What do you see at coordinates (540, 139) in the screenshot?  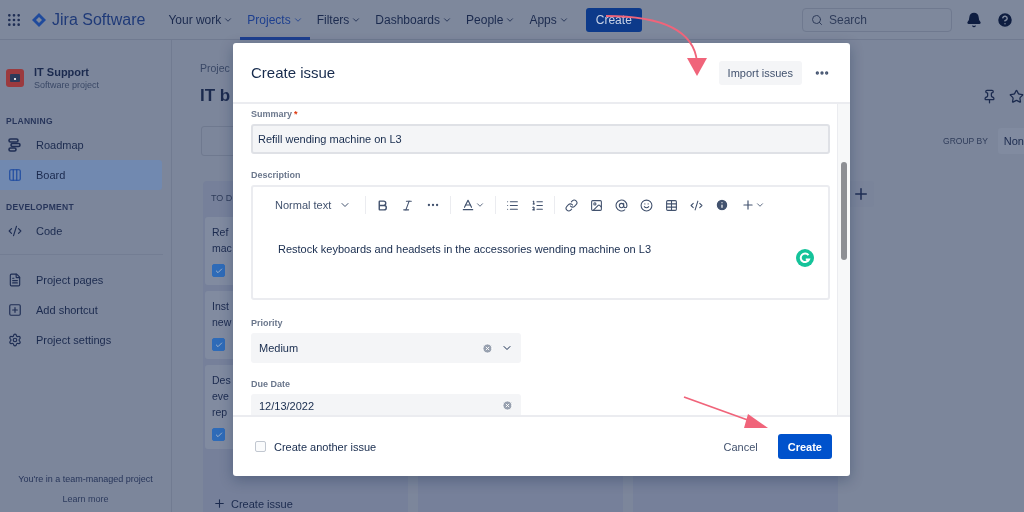 I see `summary-field: Refill wending machine on L3` at bounding box center [540, 139].